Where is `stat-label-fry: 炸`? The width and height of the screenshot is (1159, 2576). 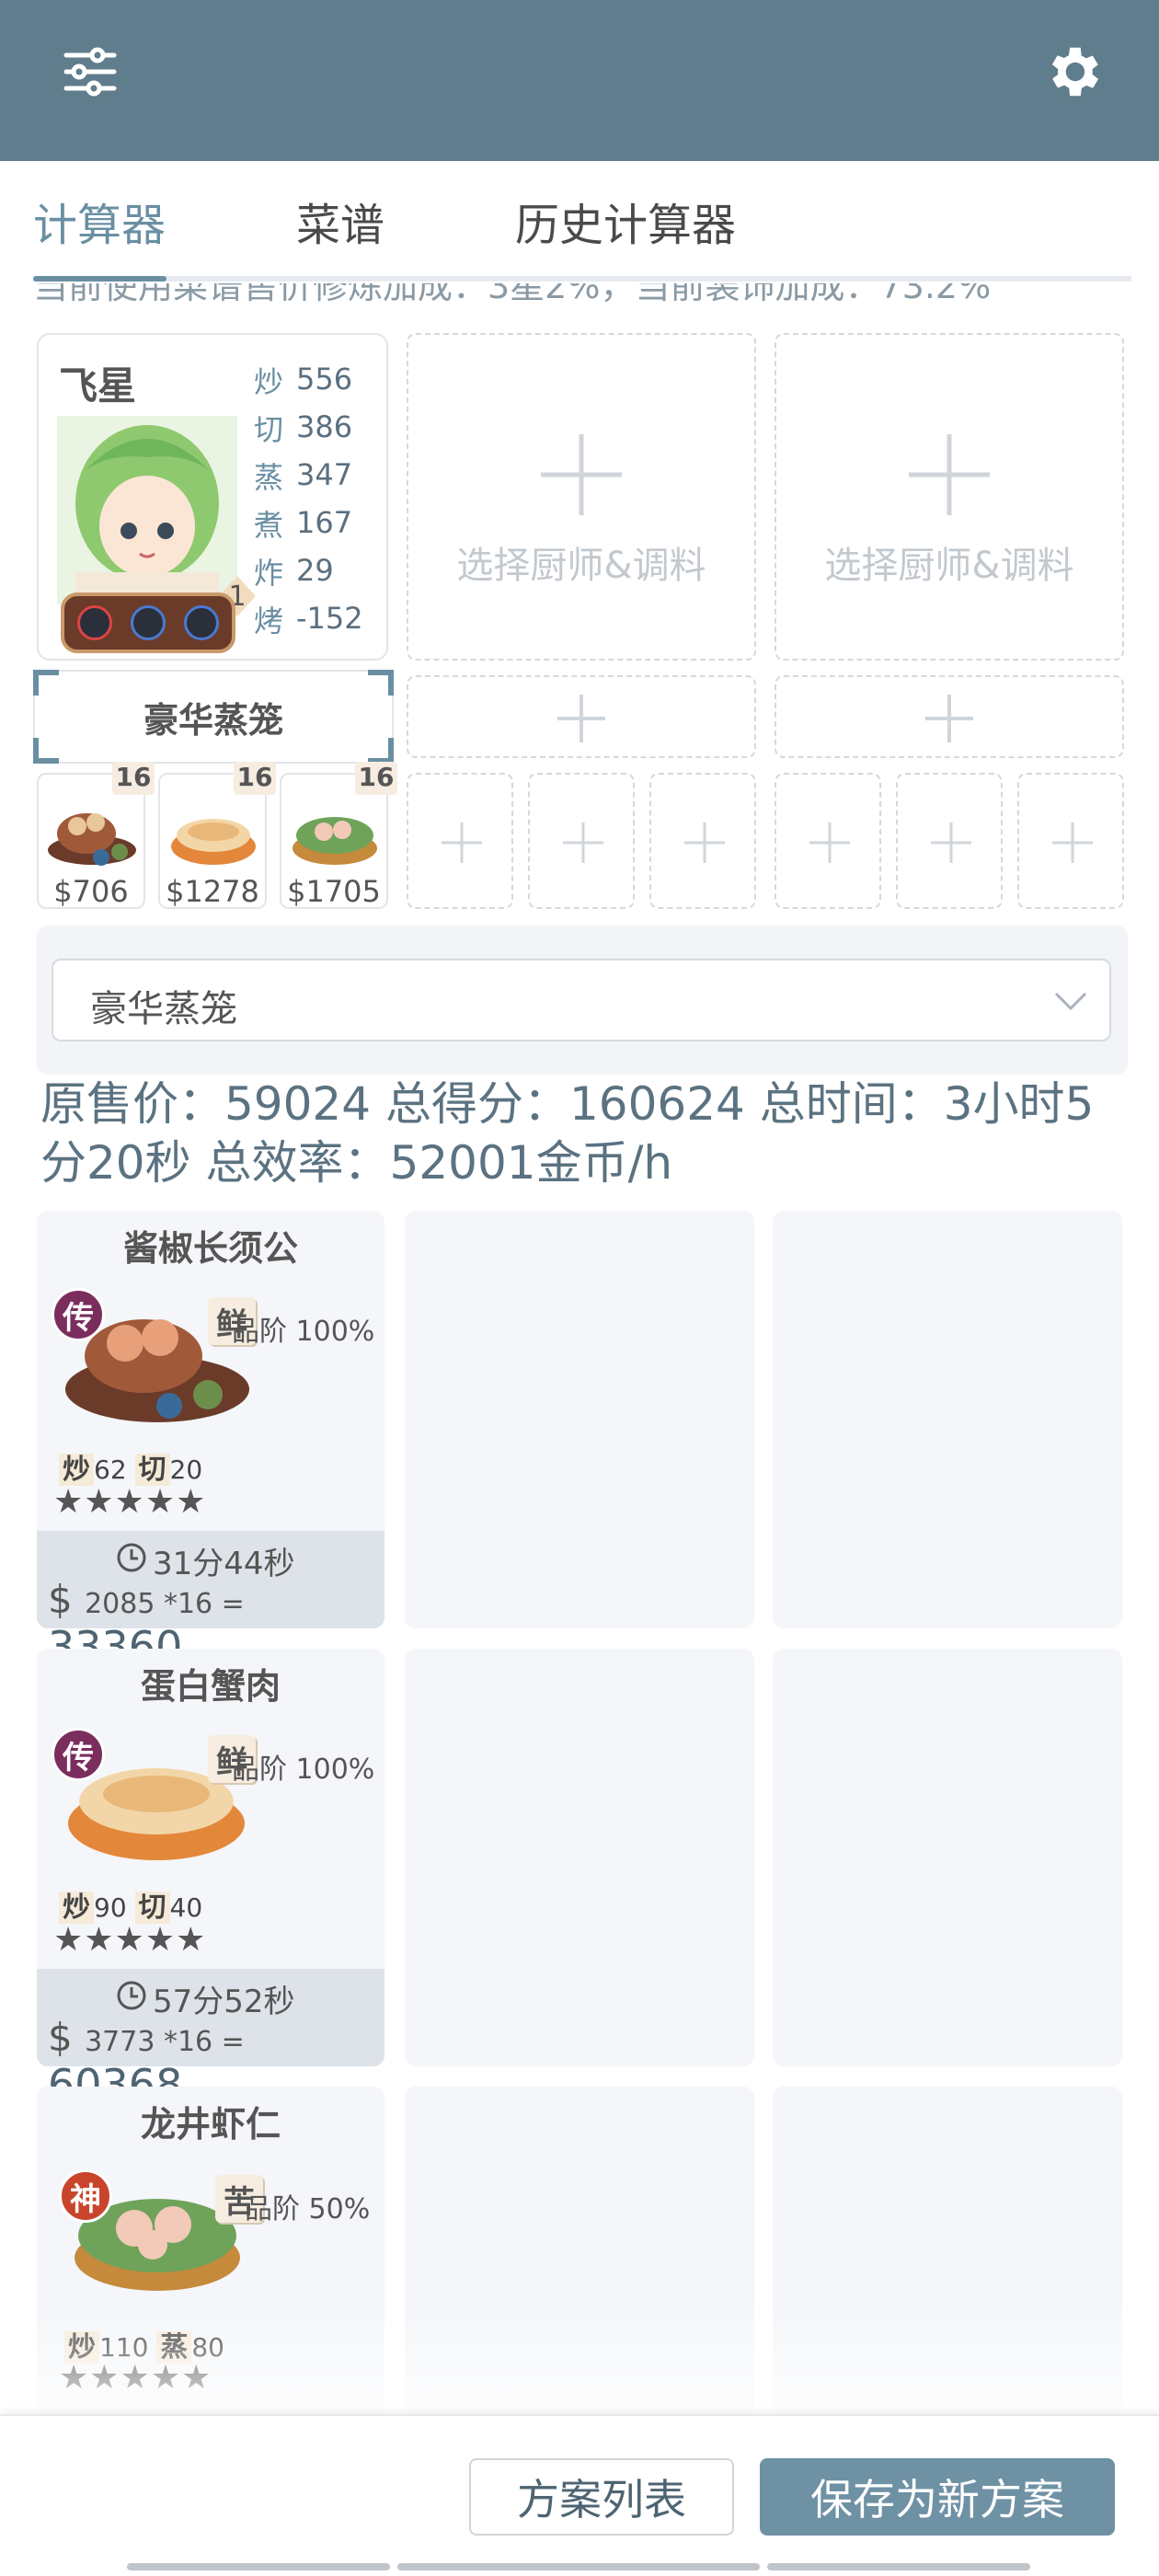
stat-label-fry: 炸 is located at coordinates (269, 573).